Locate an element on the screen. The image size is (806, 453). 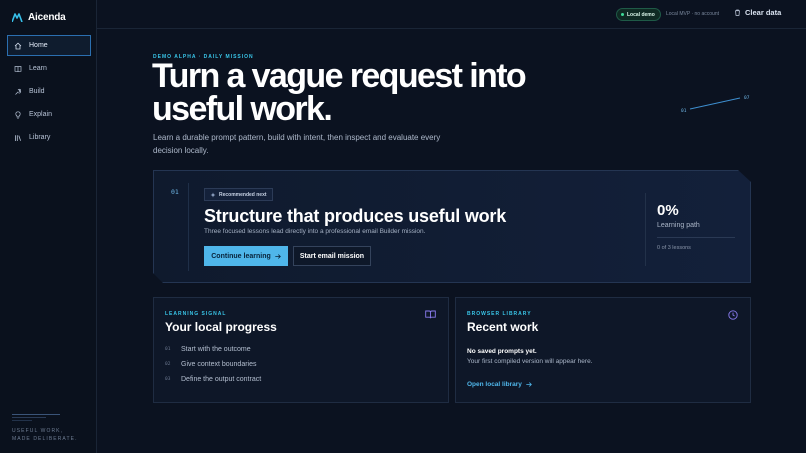
account-meta: Local MVP · no account is located at coordinates (692, 14).